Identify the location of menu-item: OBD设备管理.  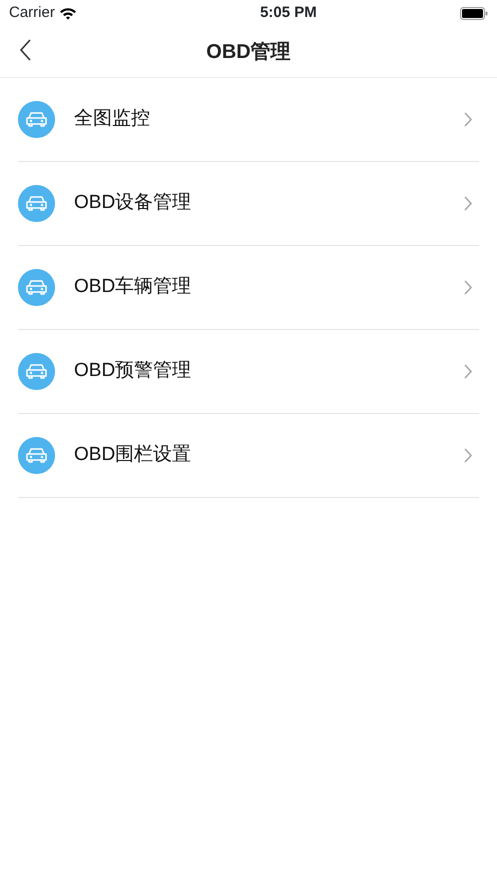
(248, 204).